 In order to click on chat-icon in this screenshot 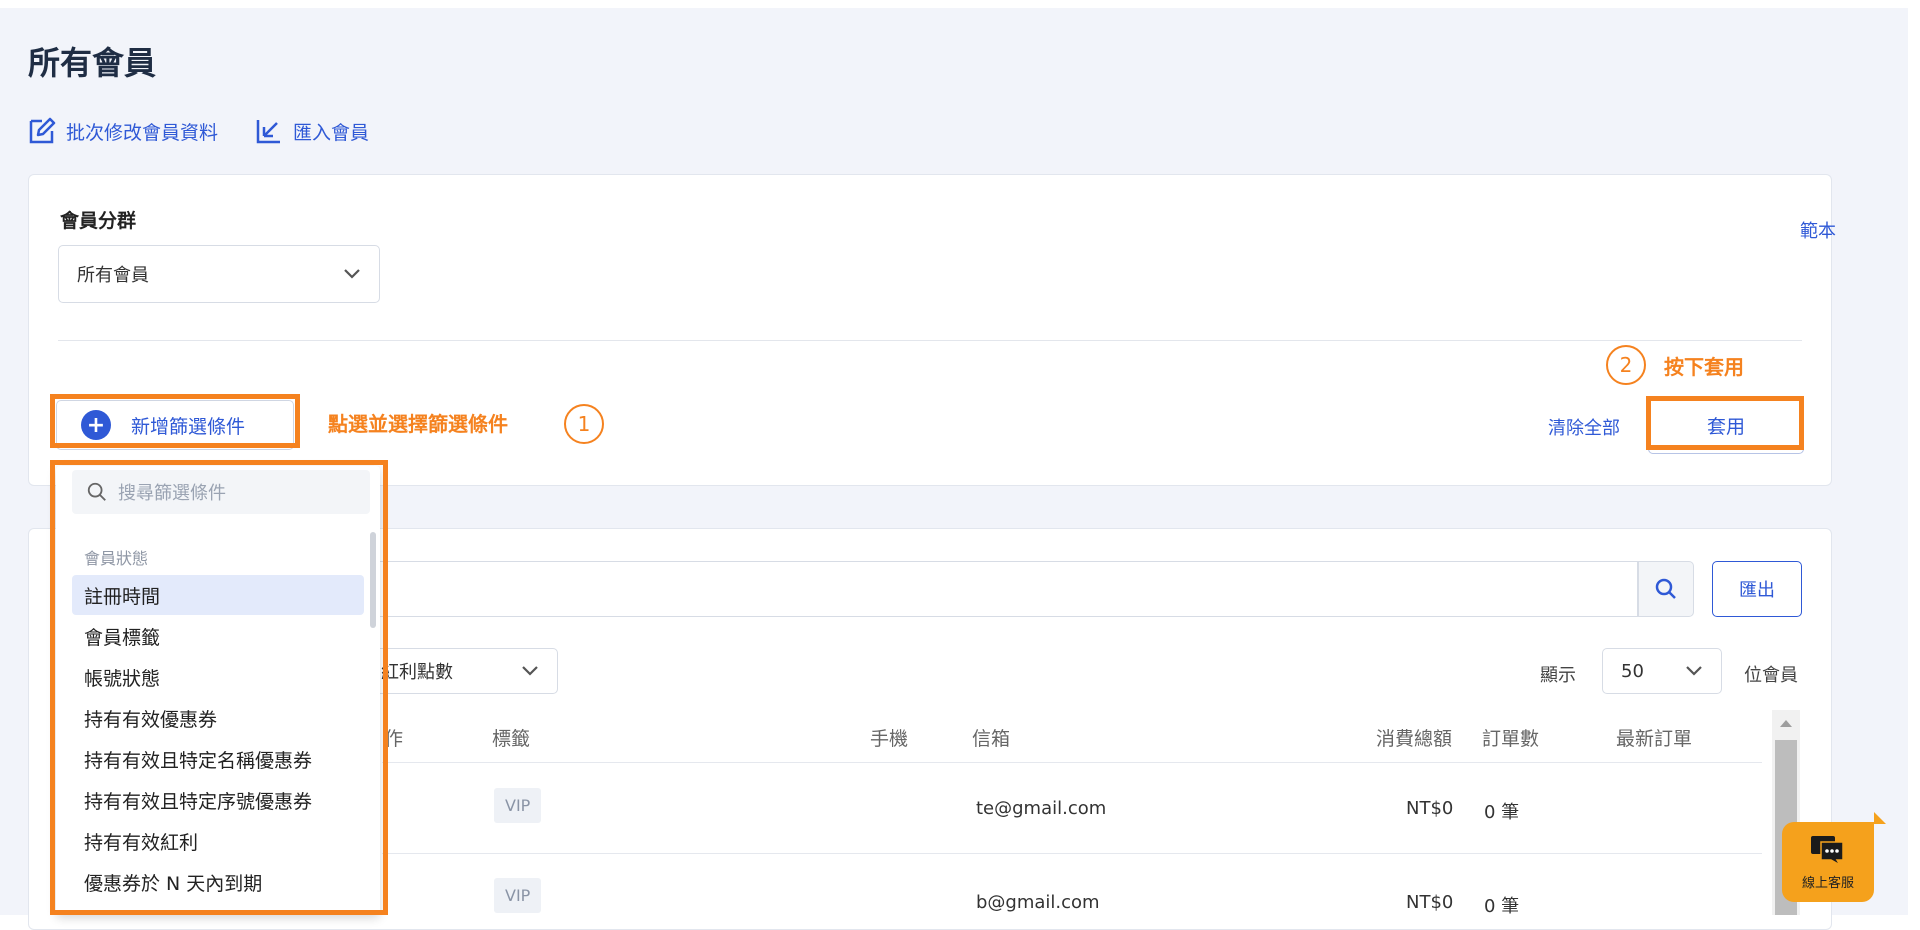, I will do `click(1827, 850)`.